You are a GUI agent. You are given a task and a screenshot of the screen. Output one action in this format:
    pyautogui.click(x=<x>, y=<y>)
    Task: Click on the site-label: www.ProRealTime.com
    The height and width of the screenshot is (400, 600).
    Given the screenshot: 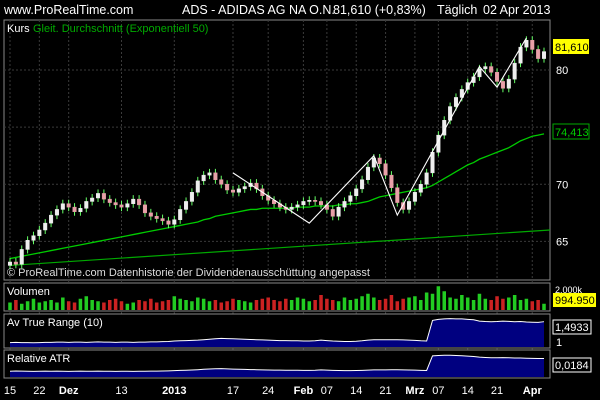 What is the action you would take?
    pyautogui.click(x=68, y=10)
    